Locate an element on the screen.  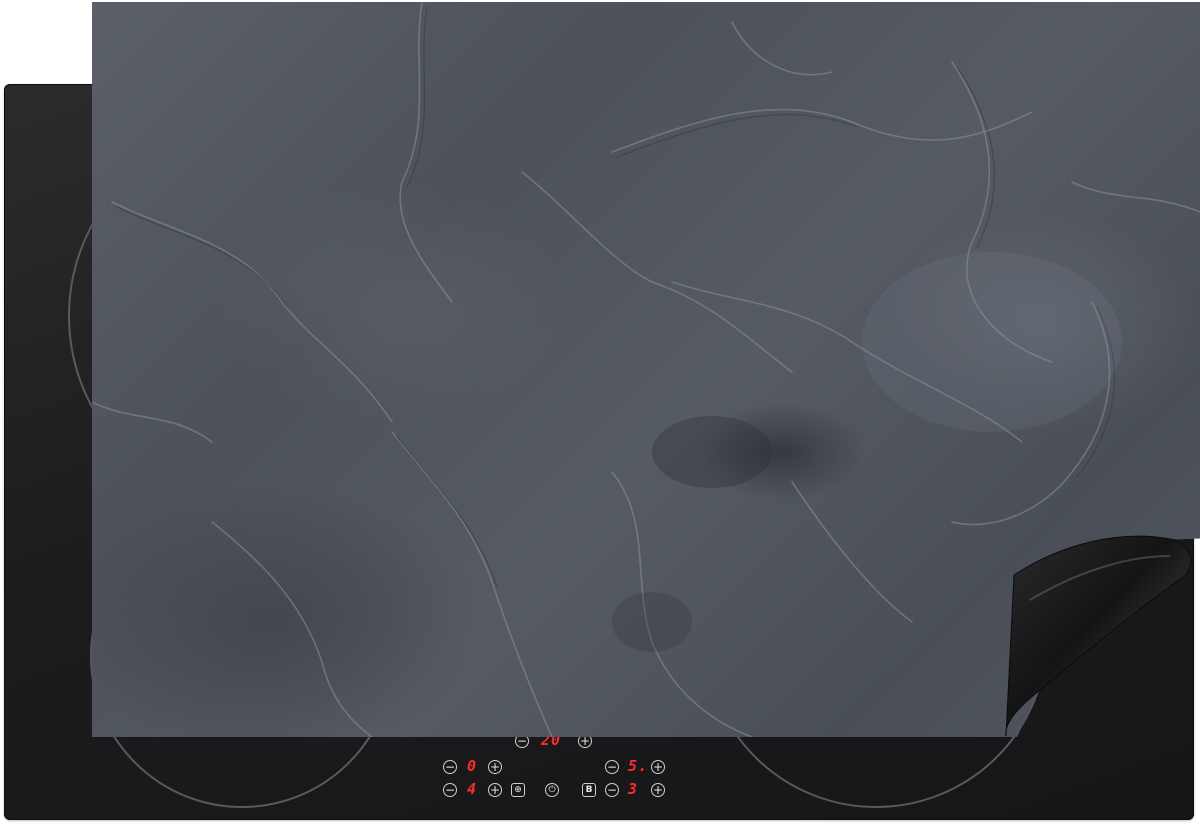
zone-right-lower-display: 3 is located at coordinates (633, 789).